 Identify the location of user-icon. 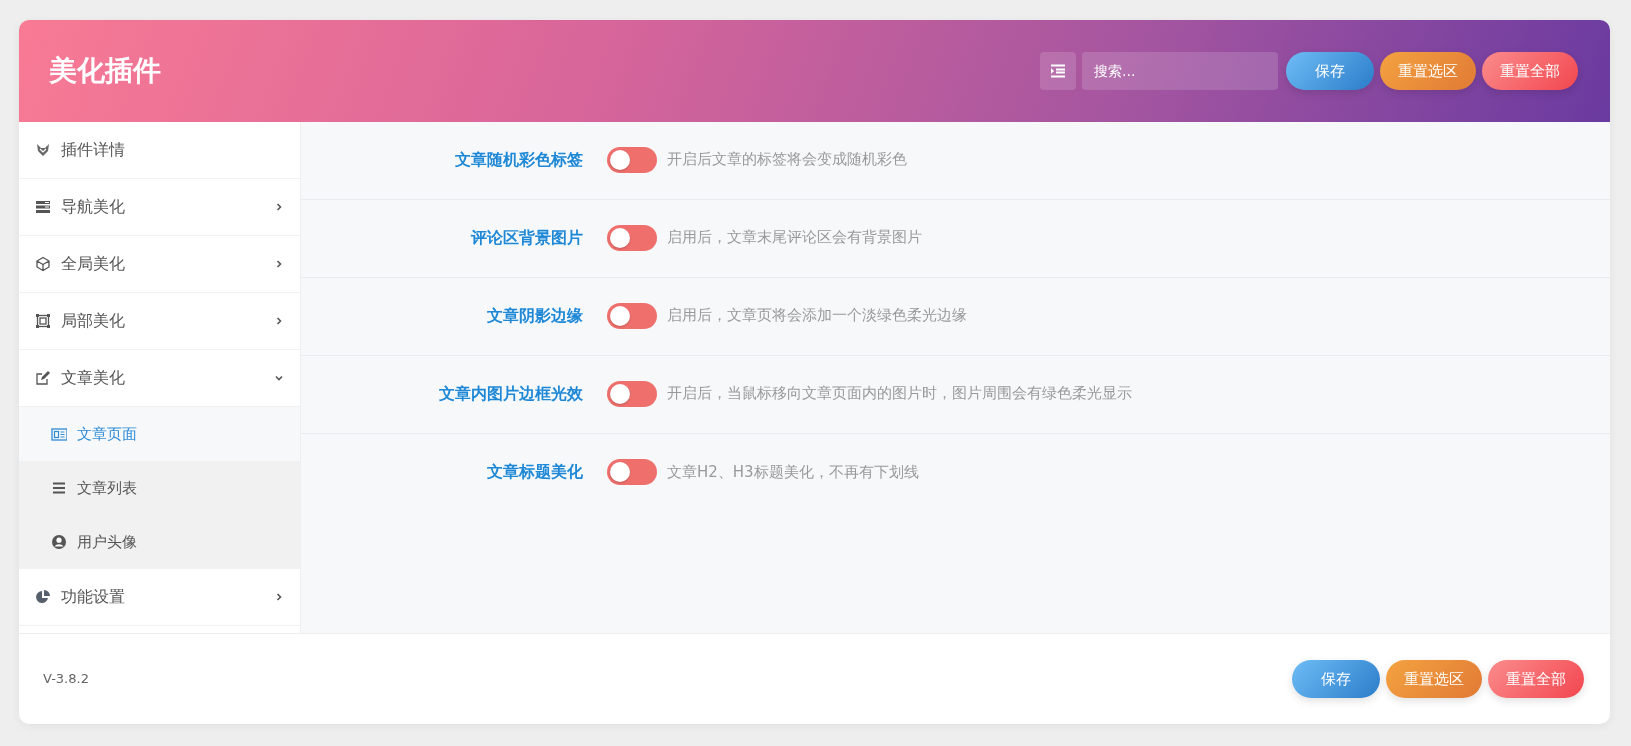
(59, 542).